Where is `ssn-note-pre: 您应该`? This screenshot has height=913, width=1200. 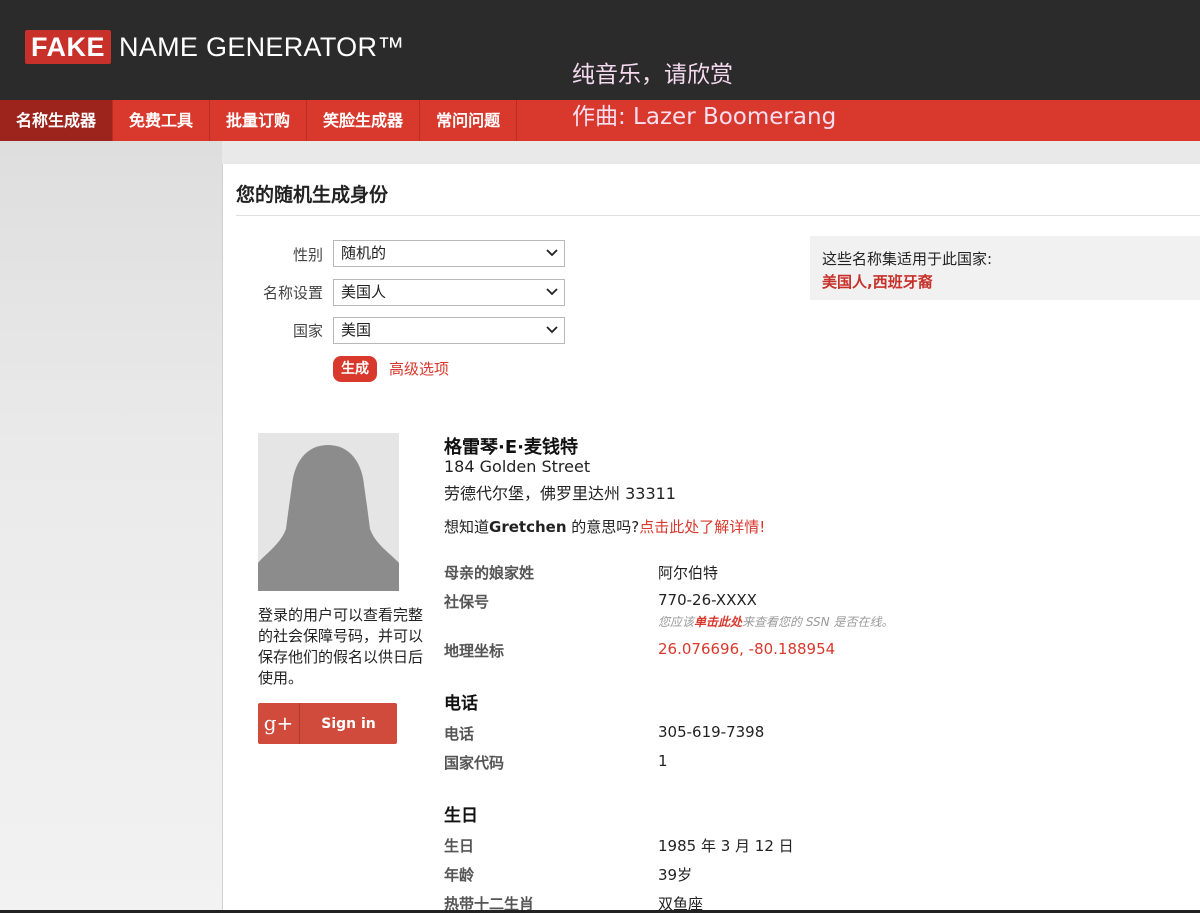 ssn-note-pre: 您应该 is located at coordinates (676, 622).